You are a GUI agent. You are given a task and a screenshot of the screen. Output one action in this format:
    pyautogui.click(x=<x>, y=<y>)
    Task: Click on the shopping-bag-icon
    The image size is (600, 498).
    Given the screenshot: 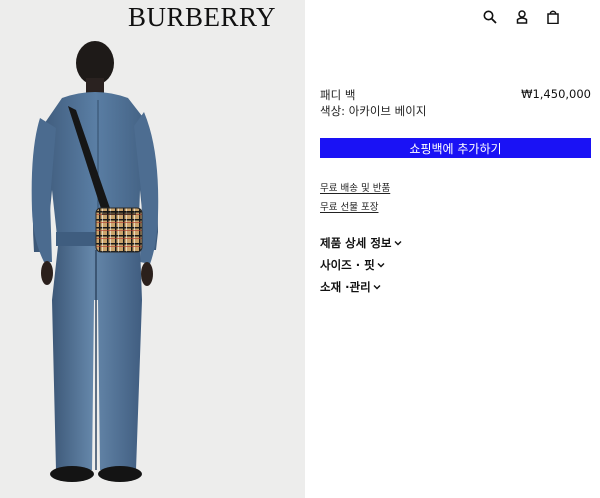 What is the action you would take?
    pyautogui.click(x=553, y=17)
    